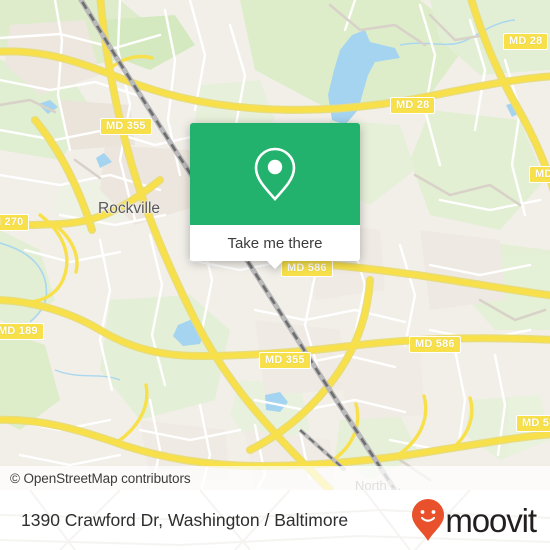 The image size is (550, 550). I want to click on road-shield-md586-c: MD 586, so click(307, 268).